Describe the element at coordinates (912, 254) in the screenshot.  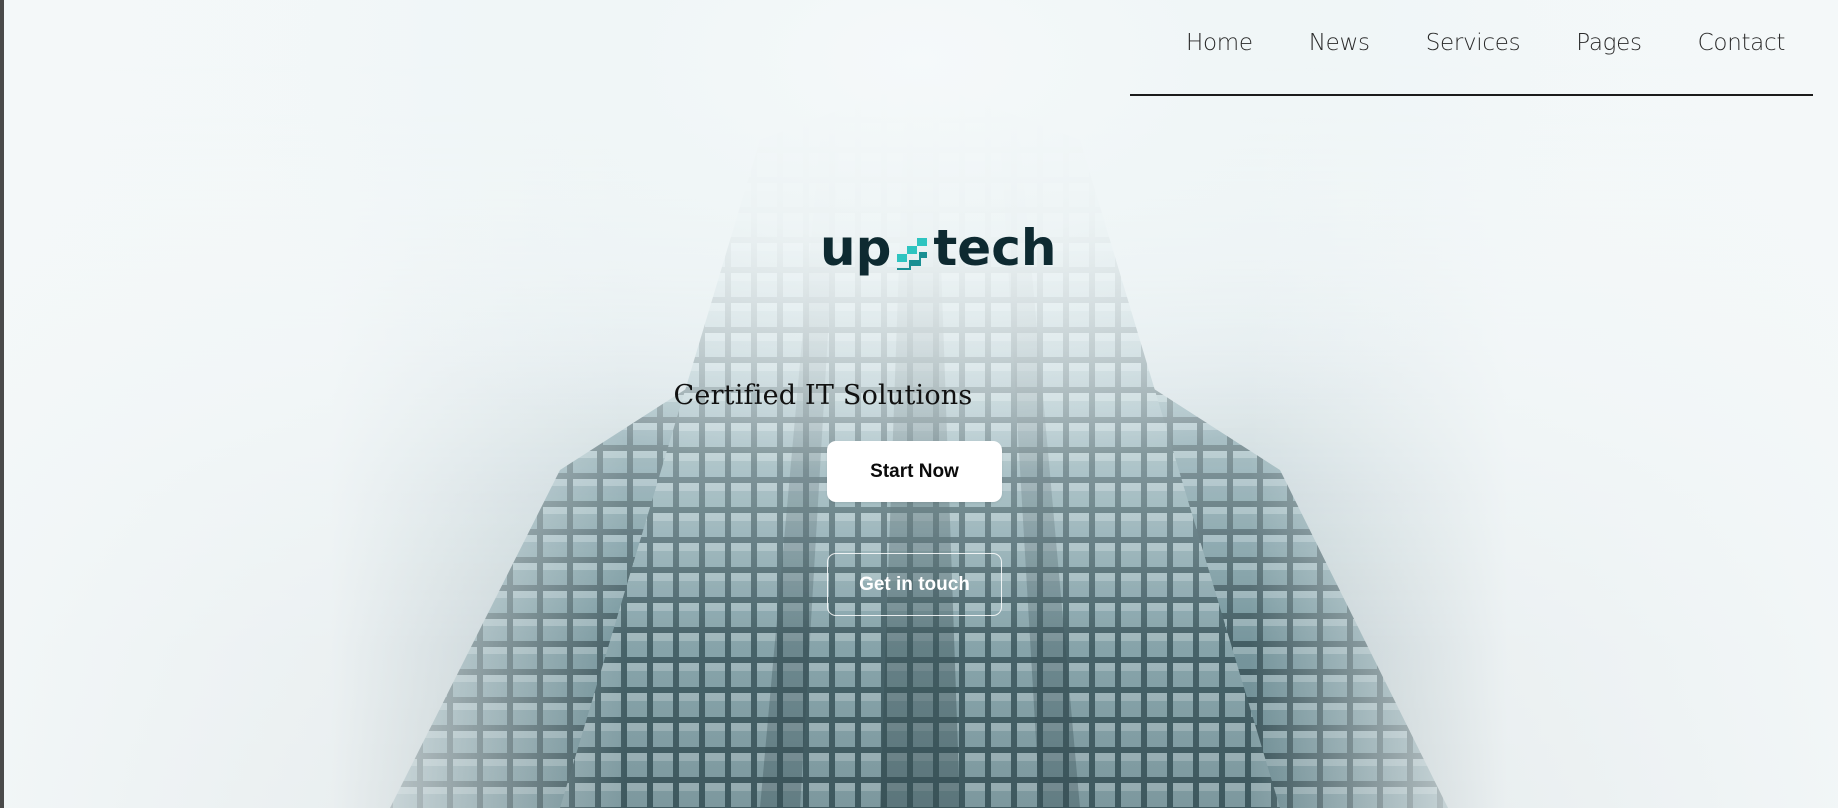
I see `upstairs-logo-mark-icon` at that location.